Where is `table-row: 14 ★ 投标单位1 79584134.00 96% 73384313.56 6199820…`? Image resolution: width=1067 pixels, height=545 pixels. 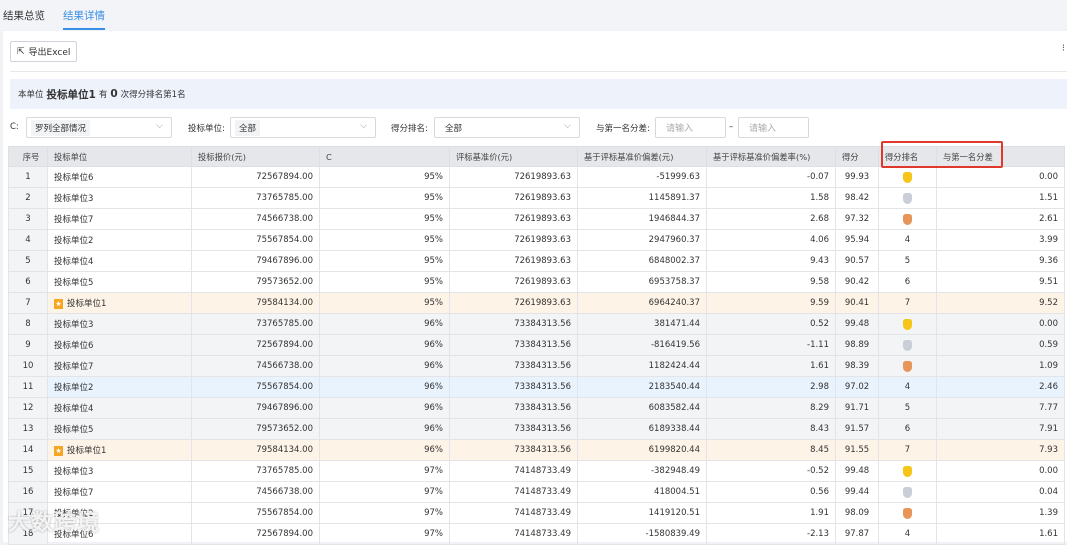
table-row: 14 ★ 投标单位1 79584134.00 96% 73384313.56 6199820… is located at coordinates (536, 450).